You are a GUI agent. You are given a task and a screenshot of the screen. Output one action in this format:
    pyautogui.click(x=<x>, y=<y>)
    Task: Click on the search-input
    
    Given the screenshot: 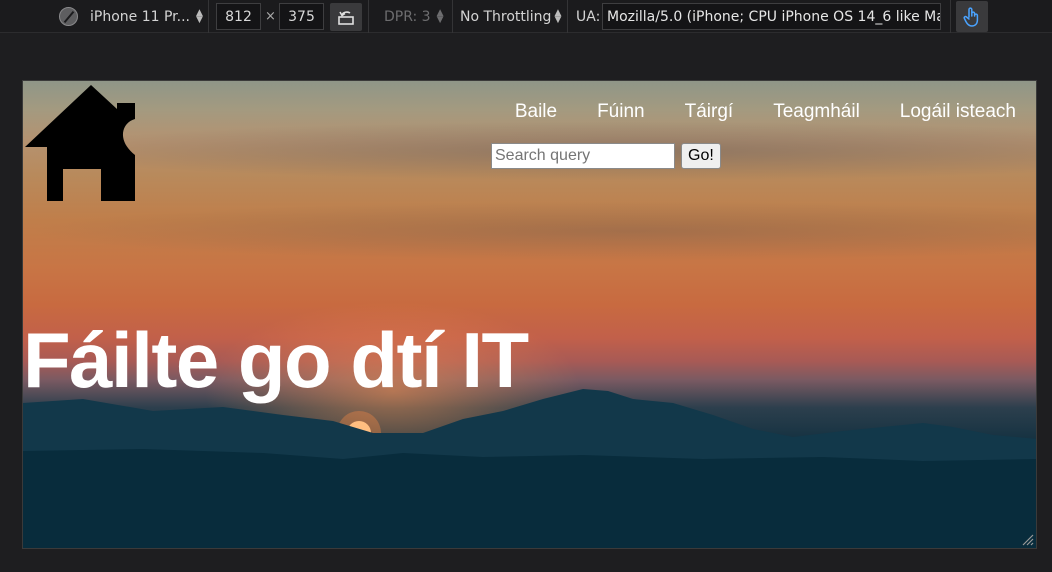 What is the action you would take?
    pyautogui.click(x=583, y=156)
    